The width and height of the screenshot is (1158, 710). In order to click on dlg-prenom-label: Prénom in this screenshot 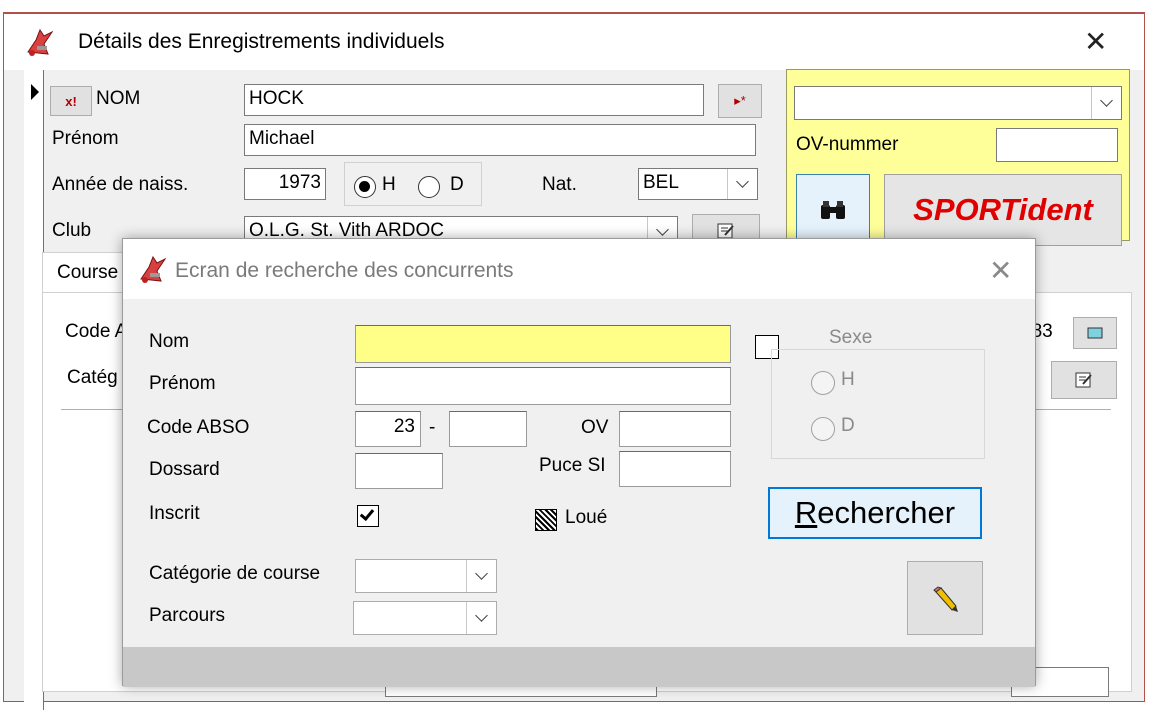, I will do `click(182, 383)`.